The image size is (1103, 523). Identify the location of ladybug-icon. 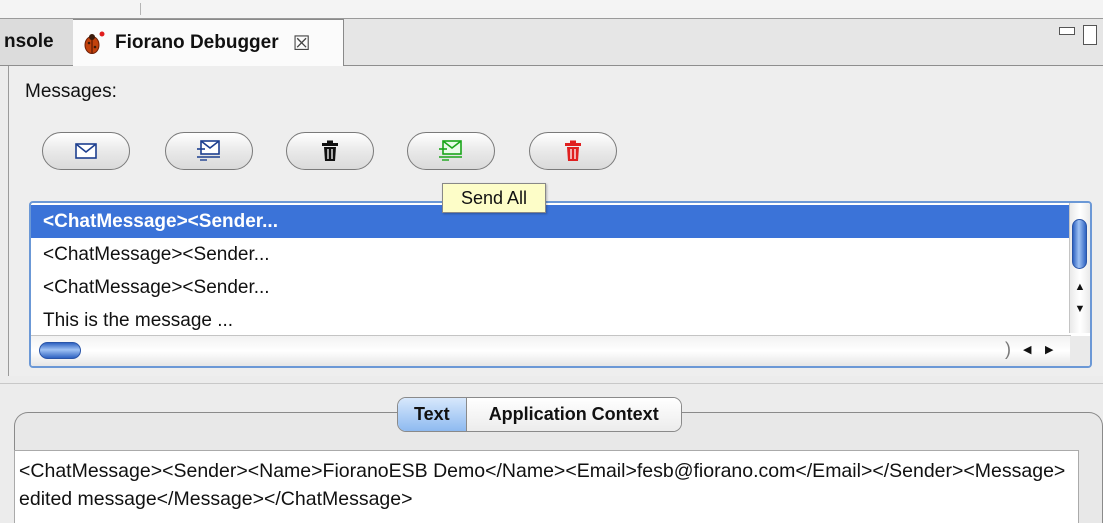
(94, 43).